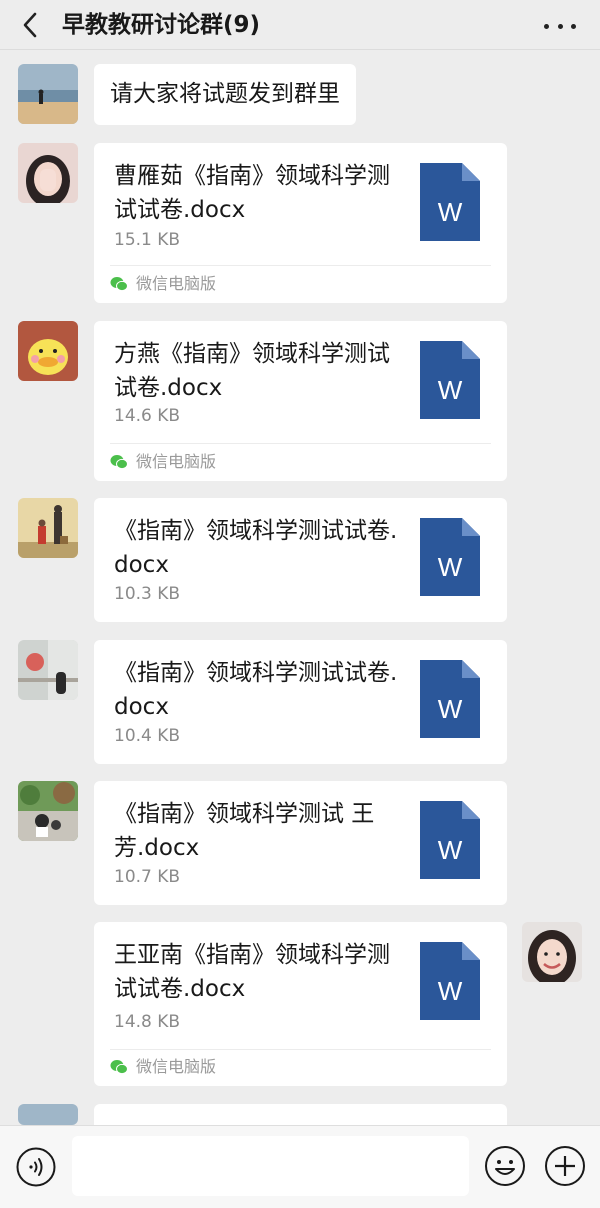  Describe the element at coordinates (252, 972) in the screenshot. I see `file-name: 王亚南《指南》领域科学测试试卷.docx` at that location.